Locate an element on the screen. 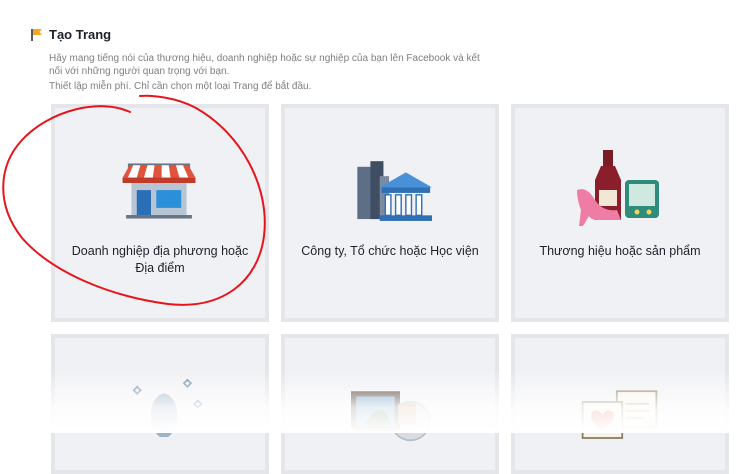 This screenshot has width=744, height=474. category-card-cause is located at coordinates (620, 404).